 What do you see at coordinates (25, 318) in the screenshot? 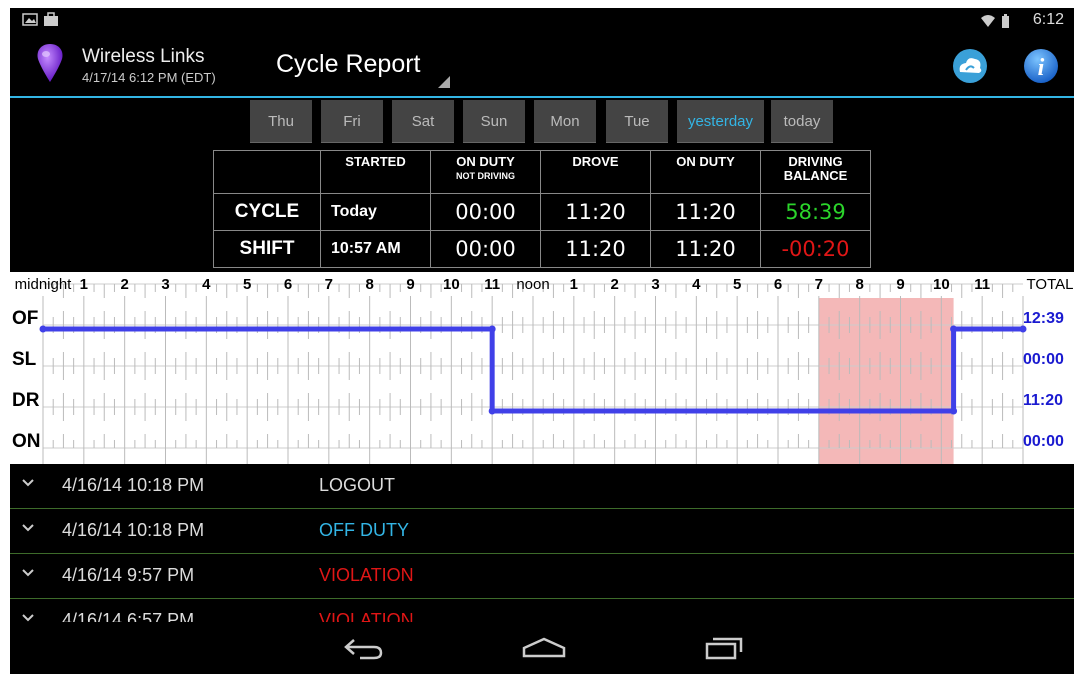
I see `duty-row-label: OF` at bounding box center [25, 318].